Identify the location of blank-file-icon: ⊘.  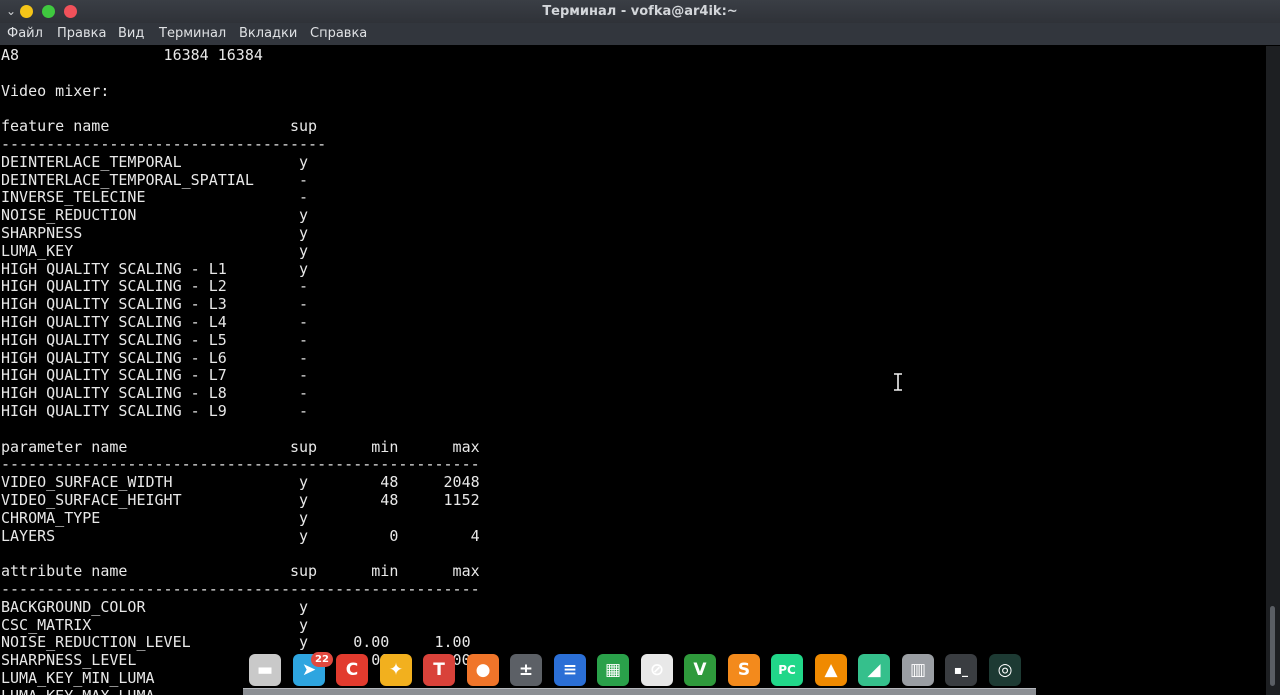
(657, 670).